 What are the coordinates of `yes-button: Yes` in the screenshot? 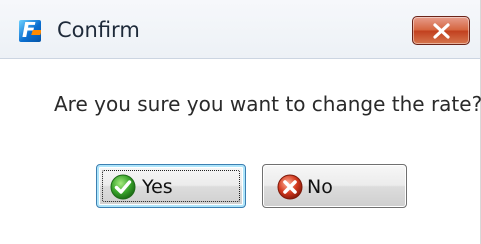 It's located at (171, 186).